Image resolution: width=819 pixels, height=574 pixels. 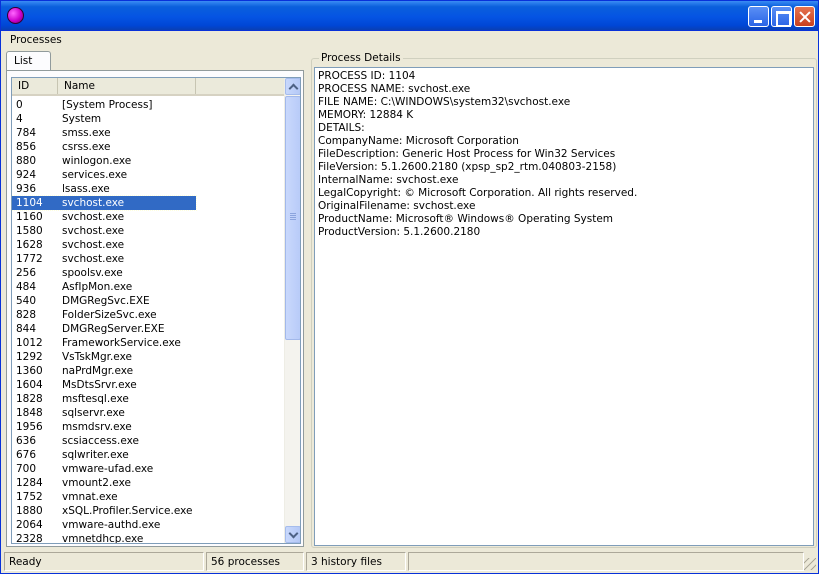 What do you see at coordinates (29, 357) in the screenshot?
I see `cell-id: 1292` at bounding box center [29, 357].